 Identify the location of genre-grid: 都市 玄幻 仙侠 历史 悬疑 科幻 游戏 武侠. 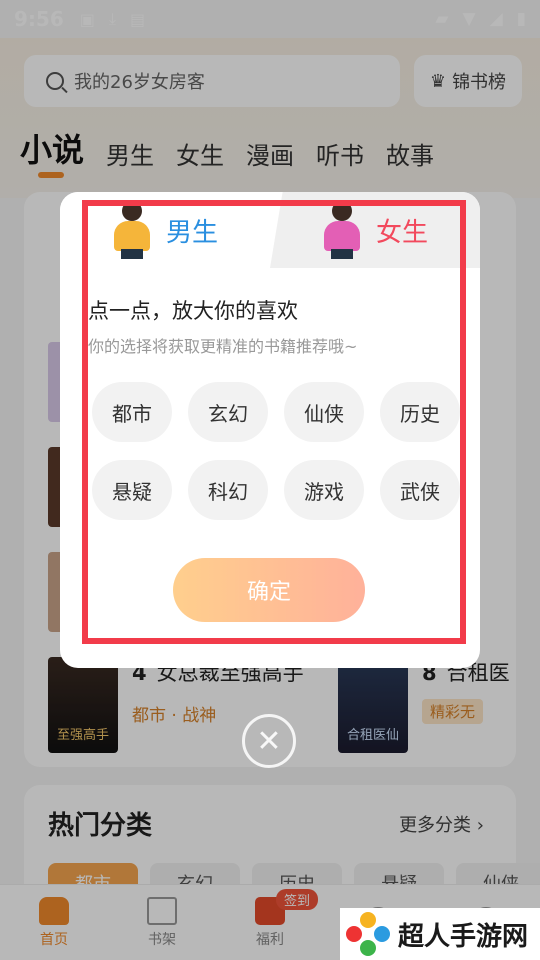
(276, 451).